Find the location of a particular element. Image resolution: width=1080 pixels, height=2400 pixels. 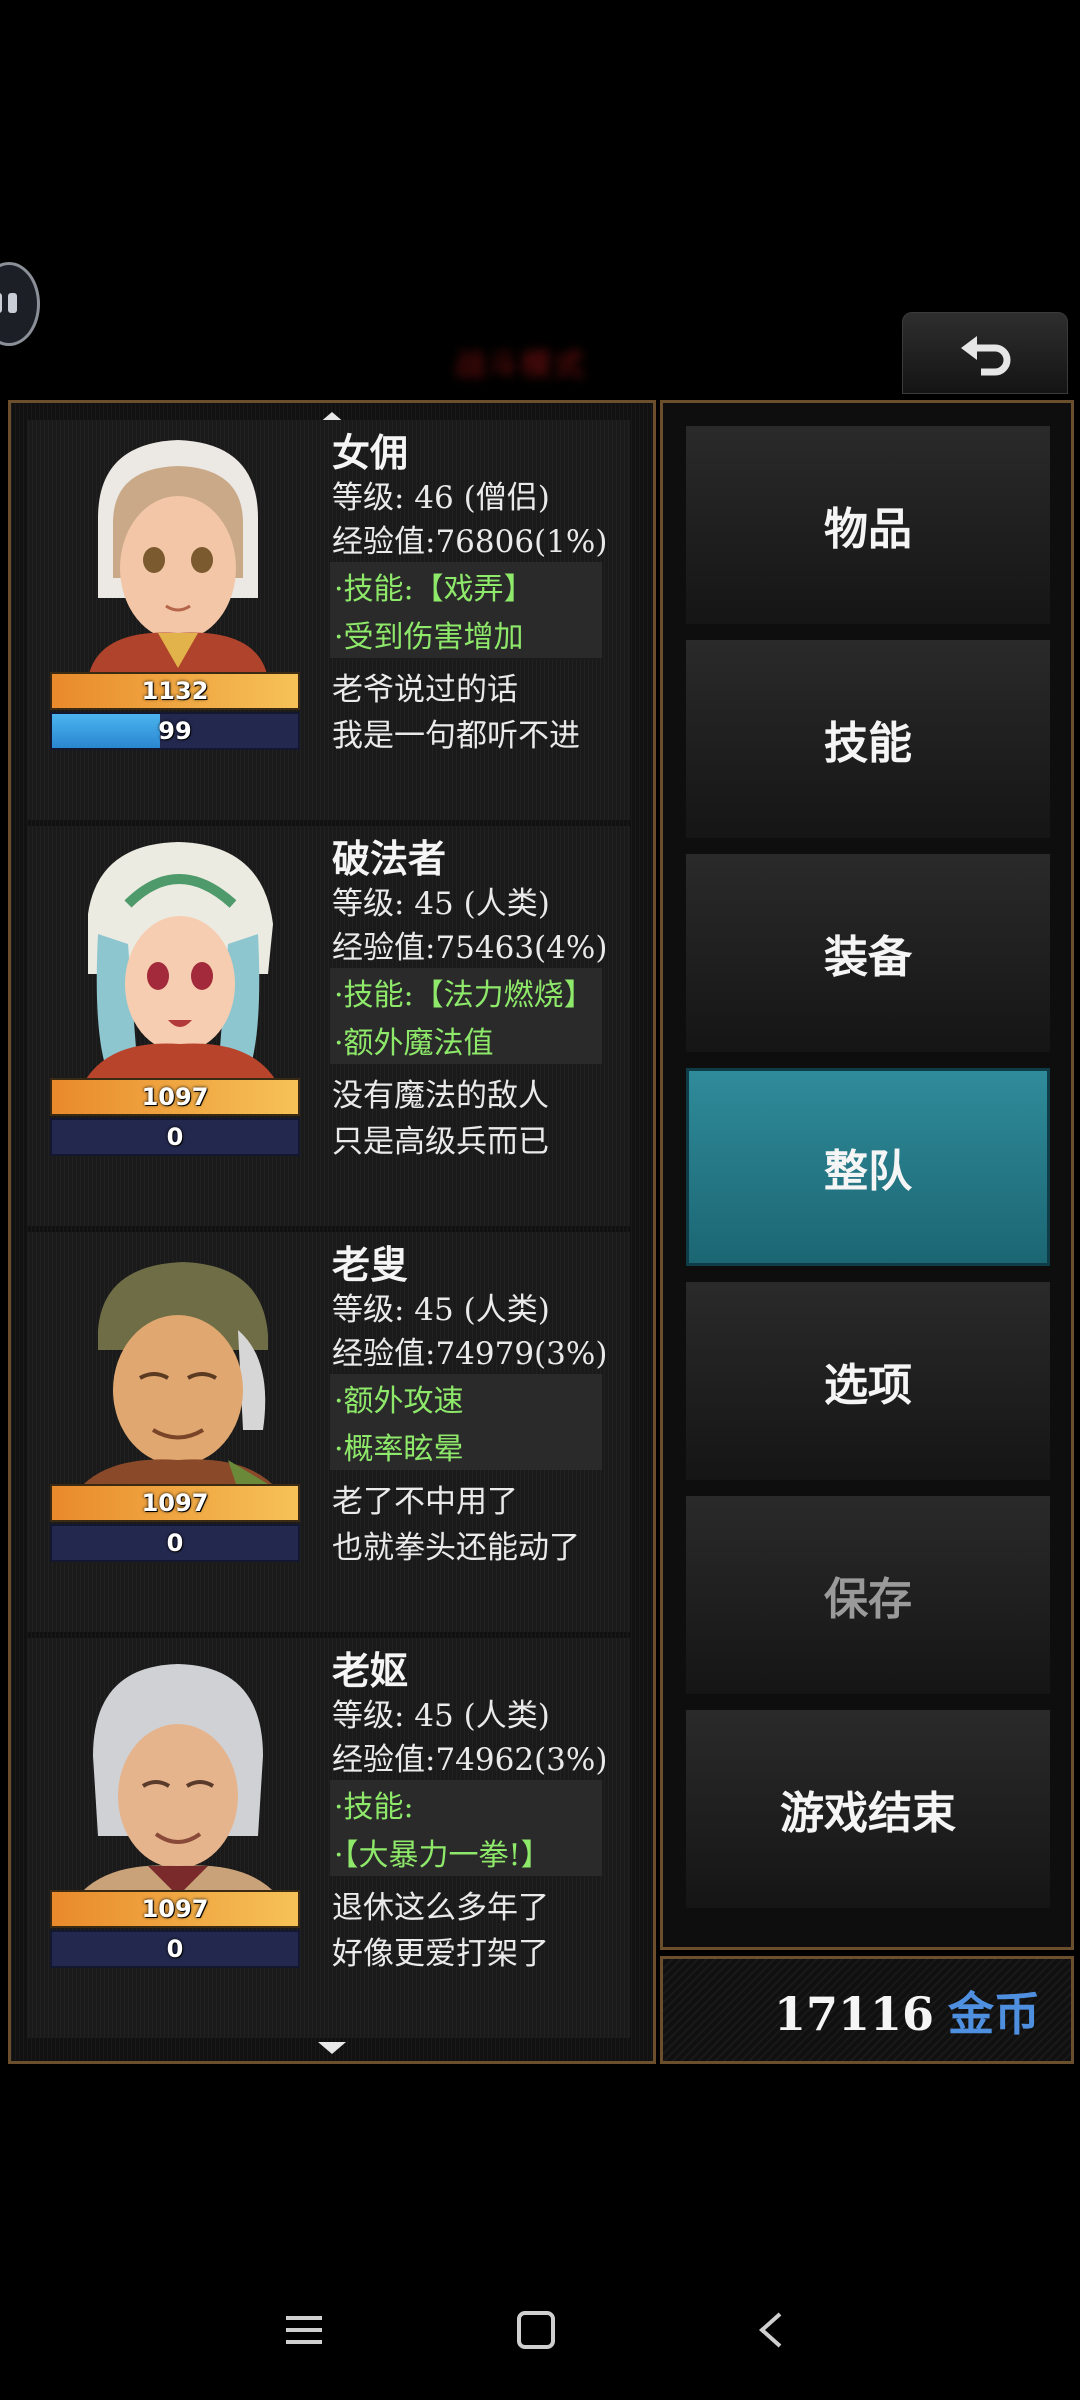

character-exp: 经验值:76806(1%) is located at coordinates (470, 542).